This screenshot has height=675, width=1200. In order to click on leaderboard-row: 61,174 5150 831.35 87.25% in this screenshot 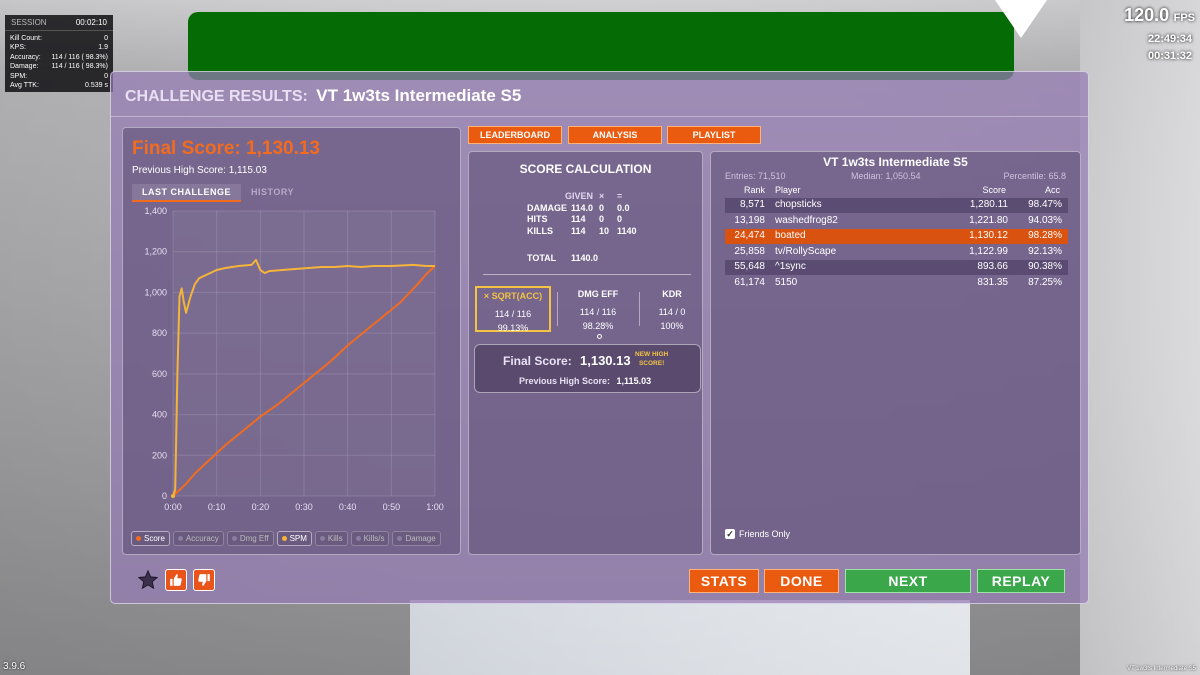, I will do `click(896, 283)`.